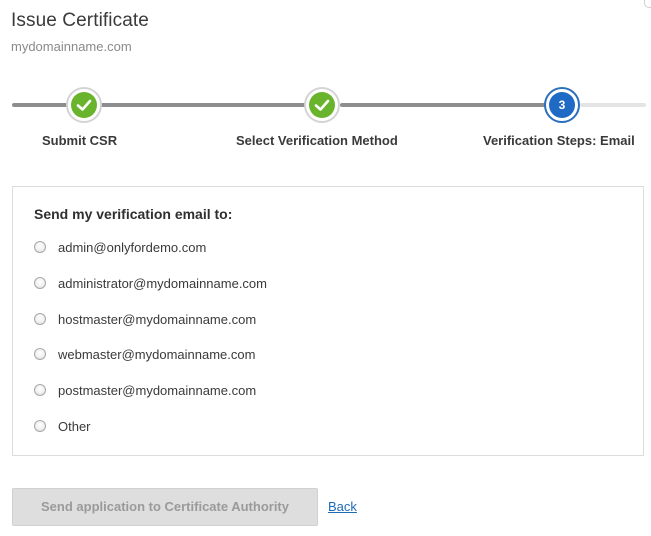 This screenshot has height=536, width=651. Describe the element at coordinates (157, 354) in the screenshot. I see `email-option-label: webmaster@mydomainname.com` at that location.